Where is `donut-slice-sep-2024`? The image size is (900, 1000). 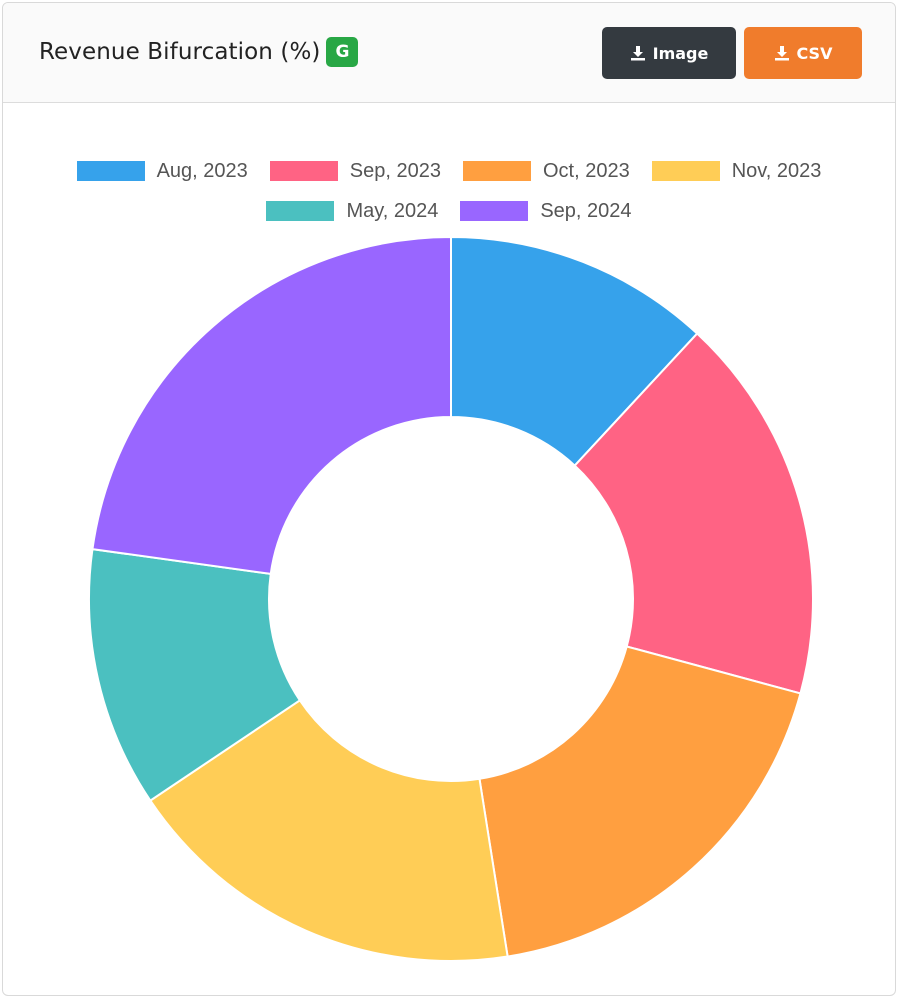
donut-slice-sep-2024 is located at coordinates (271, 405).